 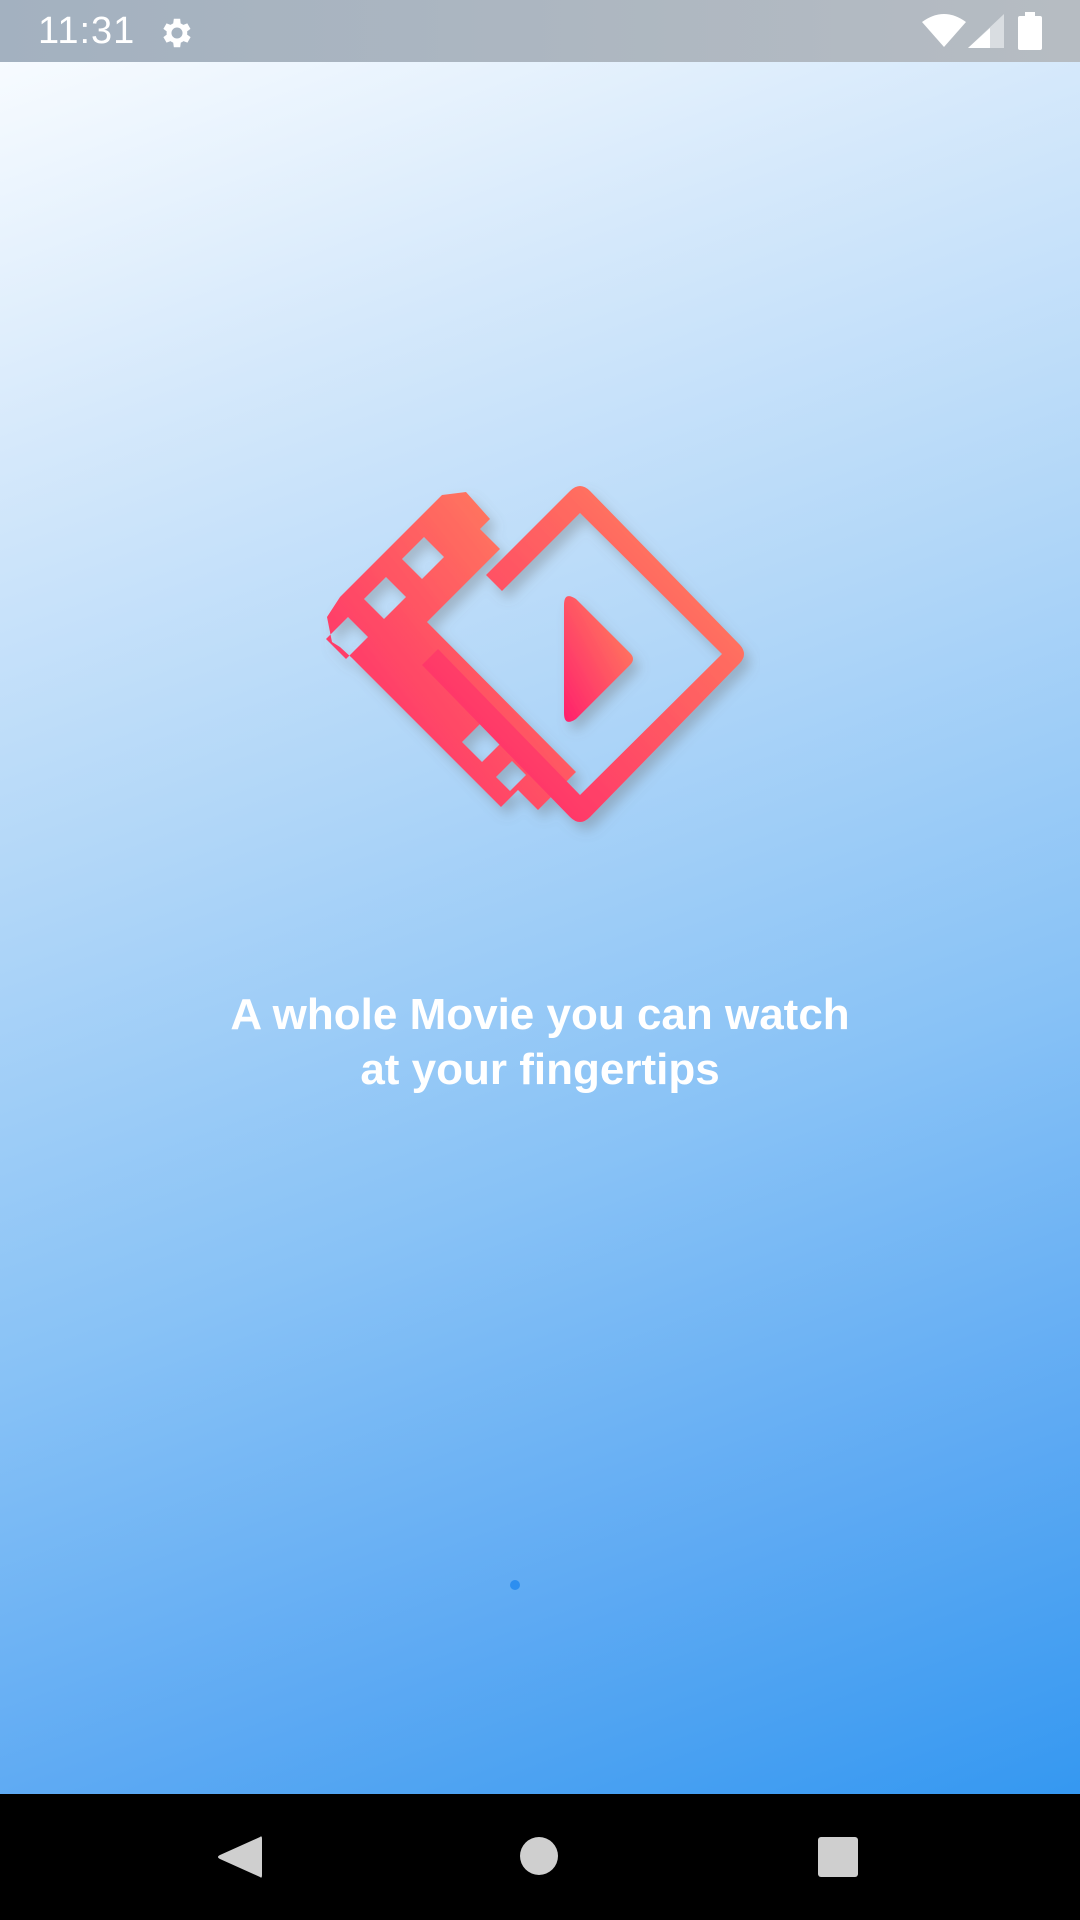 I want to click on status-bar: 11:31, so click(x=540, y=31).